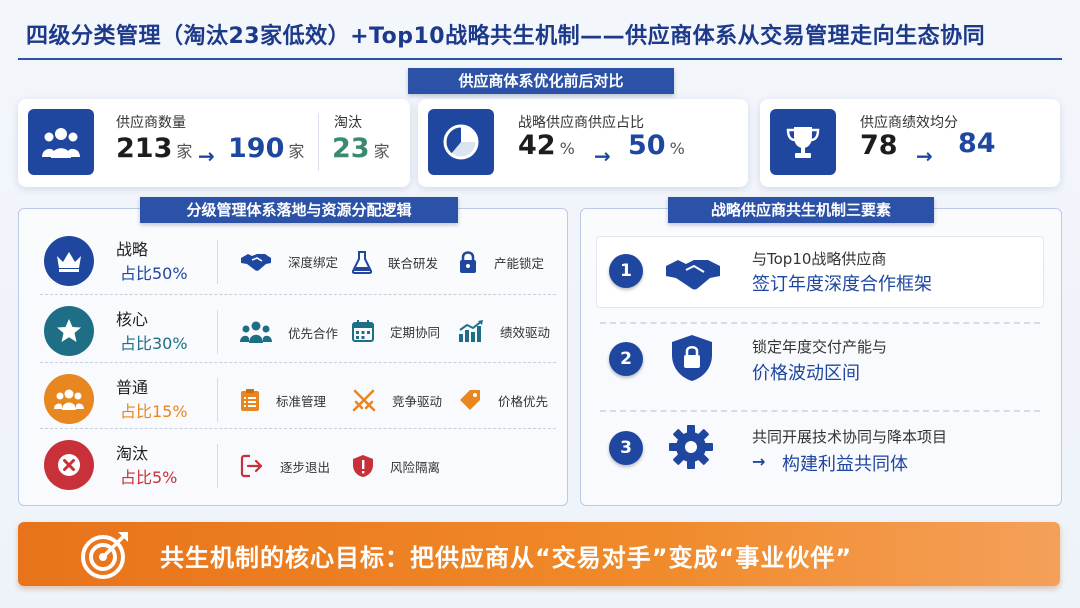 The width and height of the screenshot is (1080, 608). Describe the element at coordinates (149, 477) in the screenshot. I see `tier-share: 占比5%` at that location.